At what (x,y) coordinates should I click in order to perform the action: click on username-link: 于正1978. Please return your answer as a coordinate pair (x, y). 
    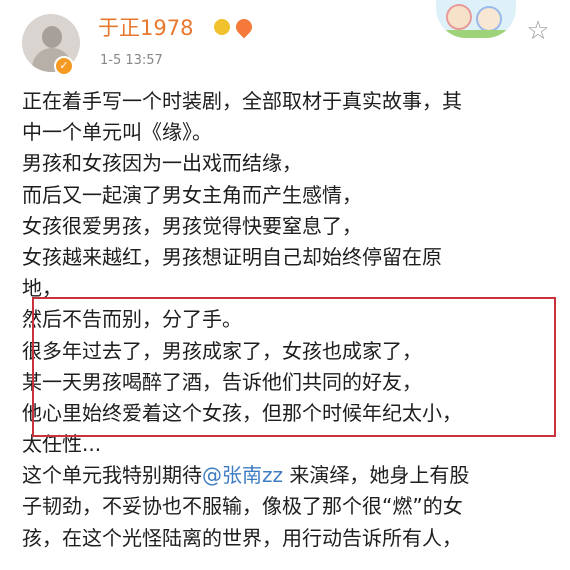
    Looking at the image, I should click on (145, 27).